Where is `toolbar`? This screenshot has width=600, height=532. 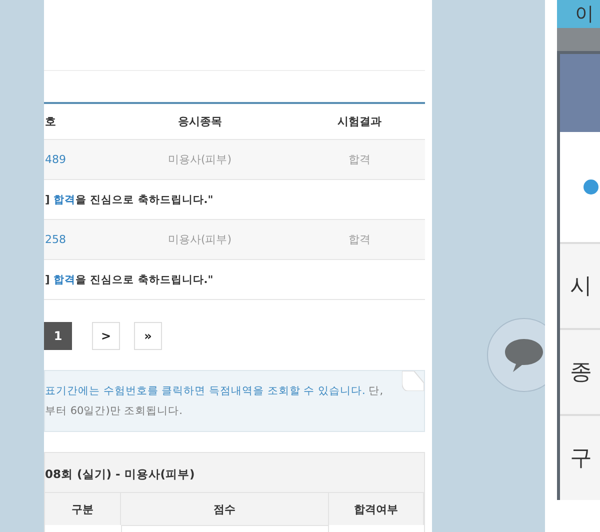
toolbar is located at coordinates (578, 39).